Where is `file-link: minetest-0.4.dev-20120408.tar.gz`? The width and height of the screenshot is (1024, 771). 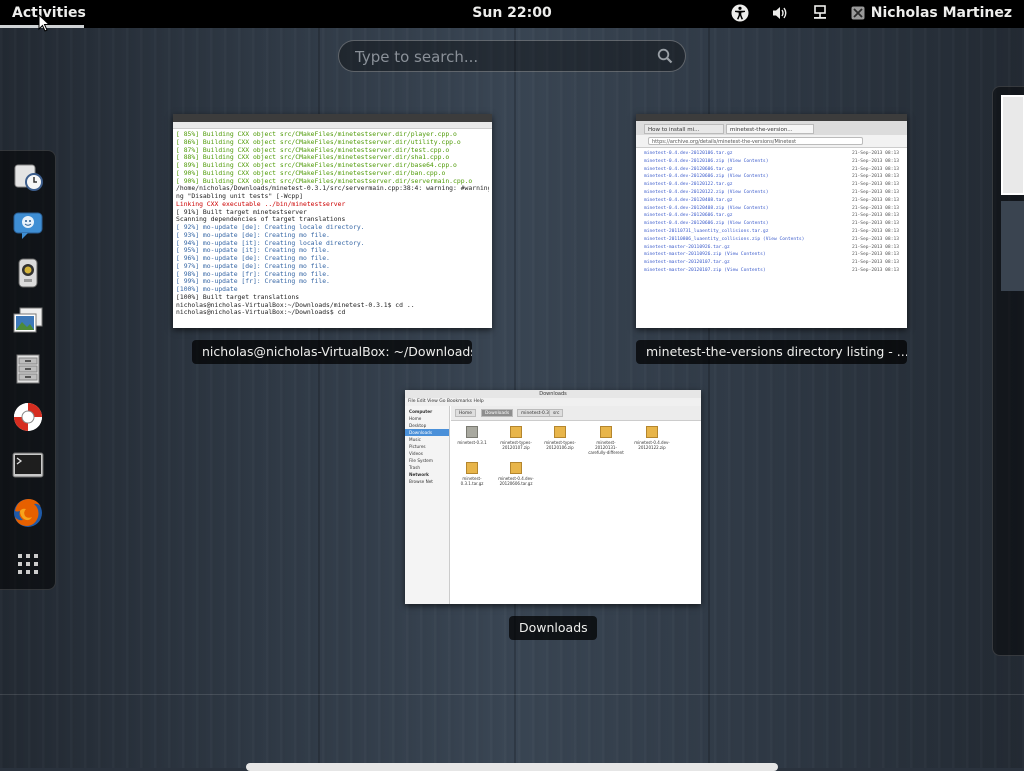
file-link: minetest-0.4.dev-20120408.tar.gz is located at coordinates (688, 201).